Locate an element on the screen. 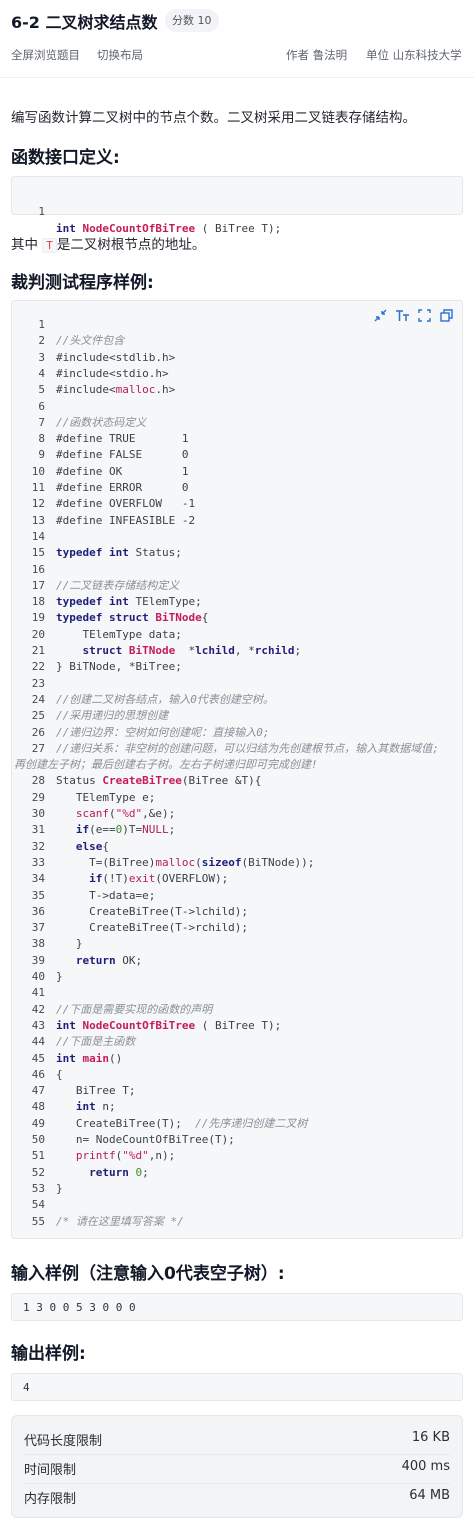 This screenshot has width=474, height=1536. unit-name: 山东科技大学 is located at coordinates (427, 55).